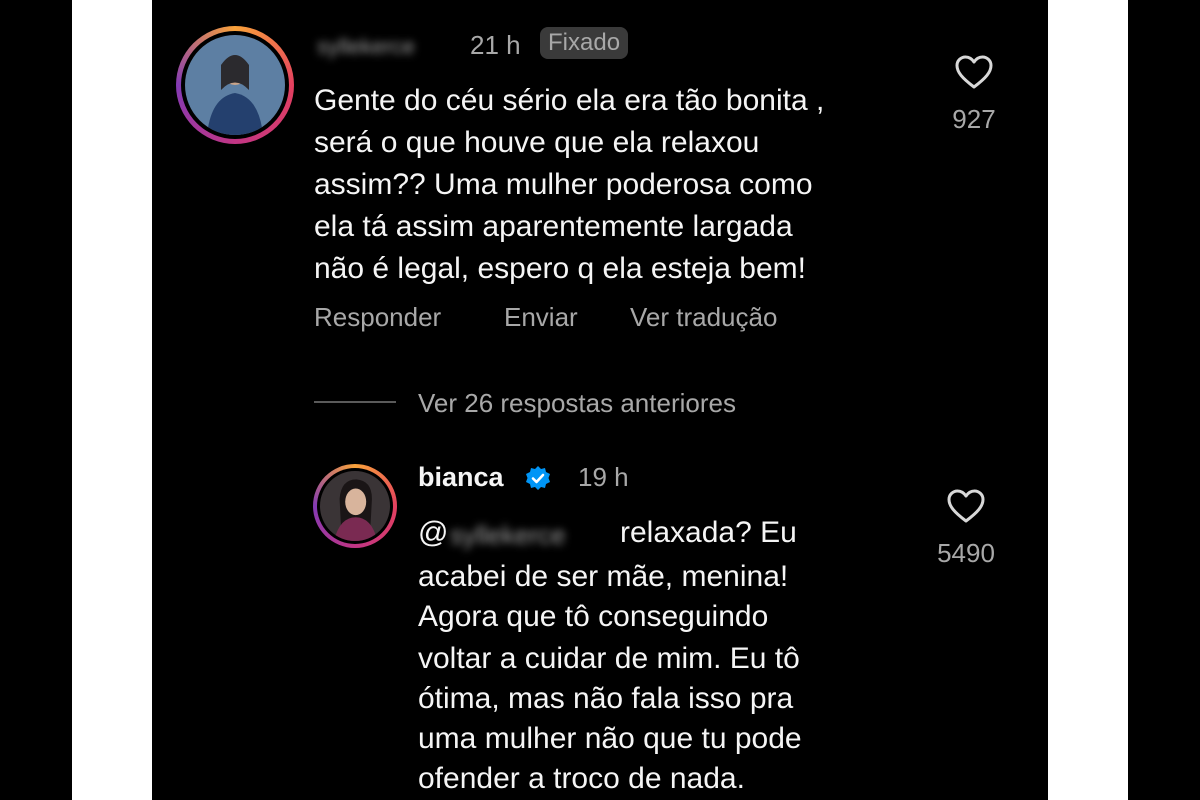 The height and width of the screenshot is (800, 1200). What do you see at coordinates (1164, 400) in the screenshot?
I see `right-frame-bar` at bounding box center [1164, 400].